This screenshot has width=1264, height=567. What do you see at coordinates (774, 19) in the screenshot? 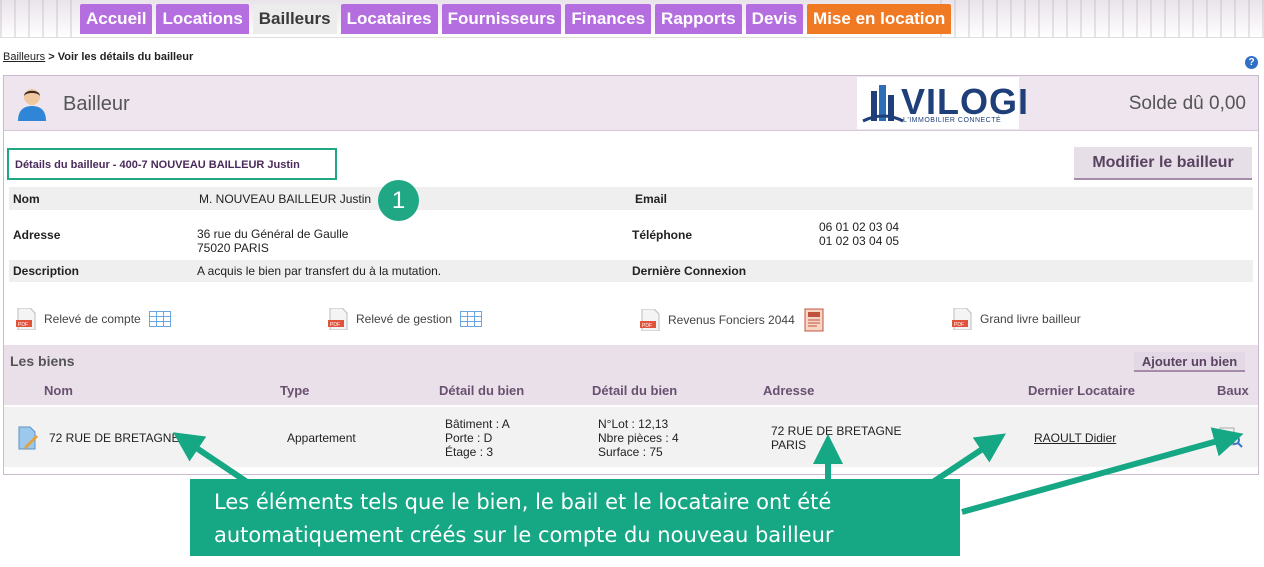
I see `tab-devis: Devis` at bounding box center [774, 19].